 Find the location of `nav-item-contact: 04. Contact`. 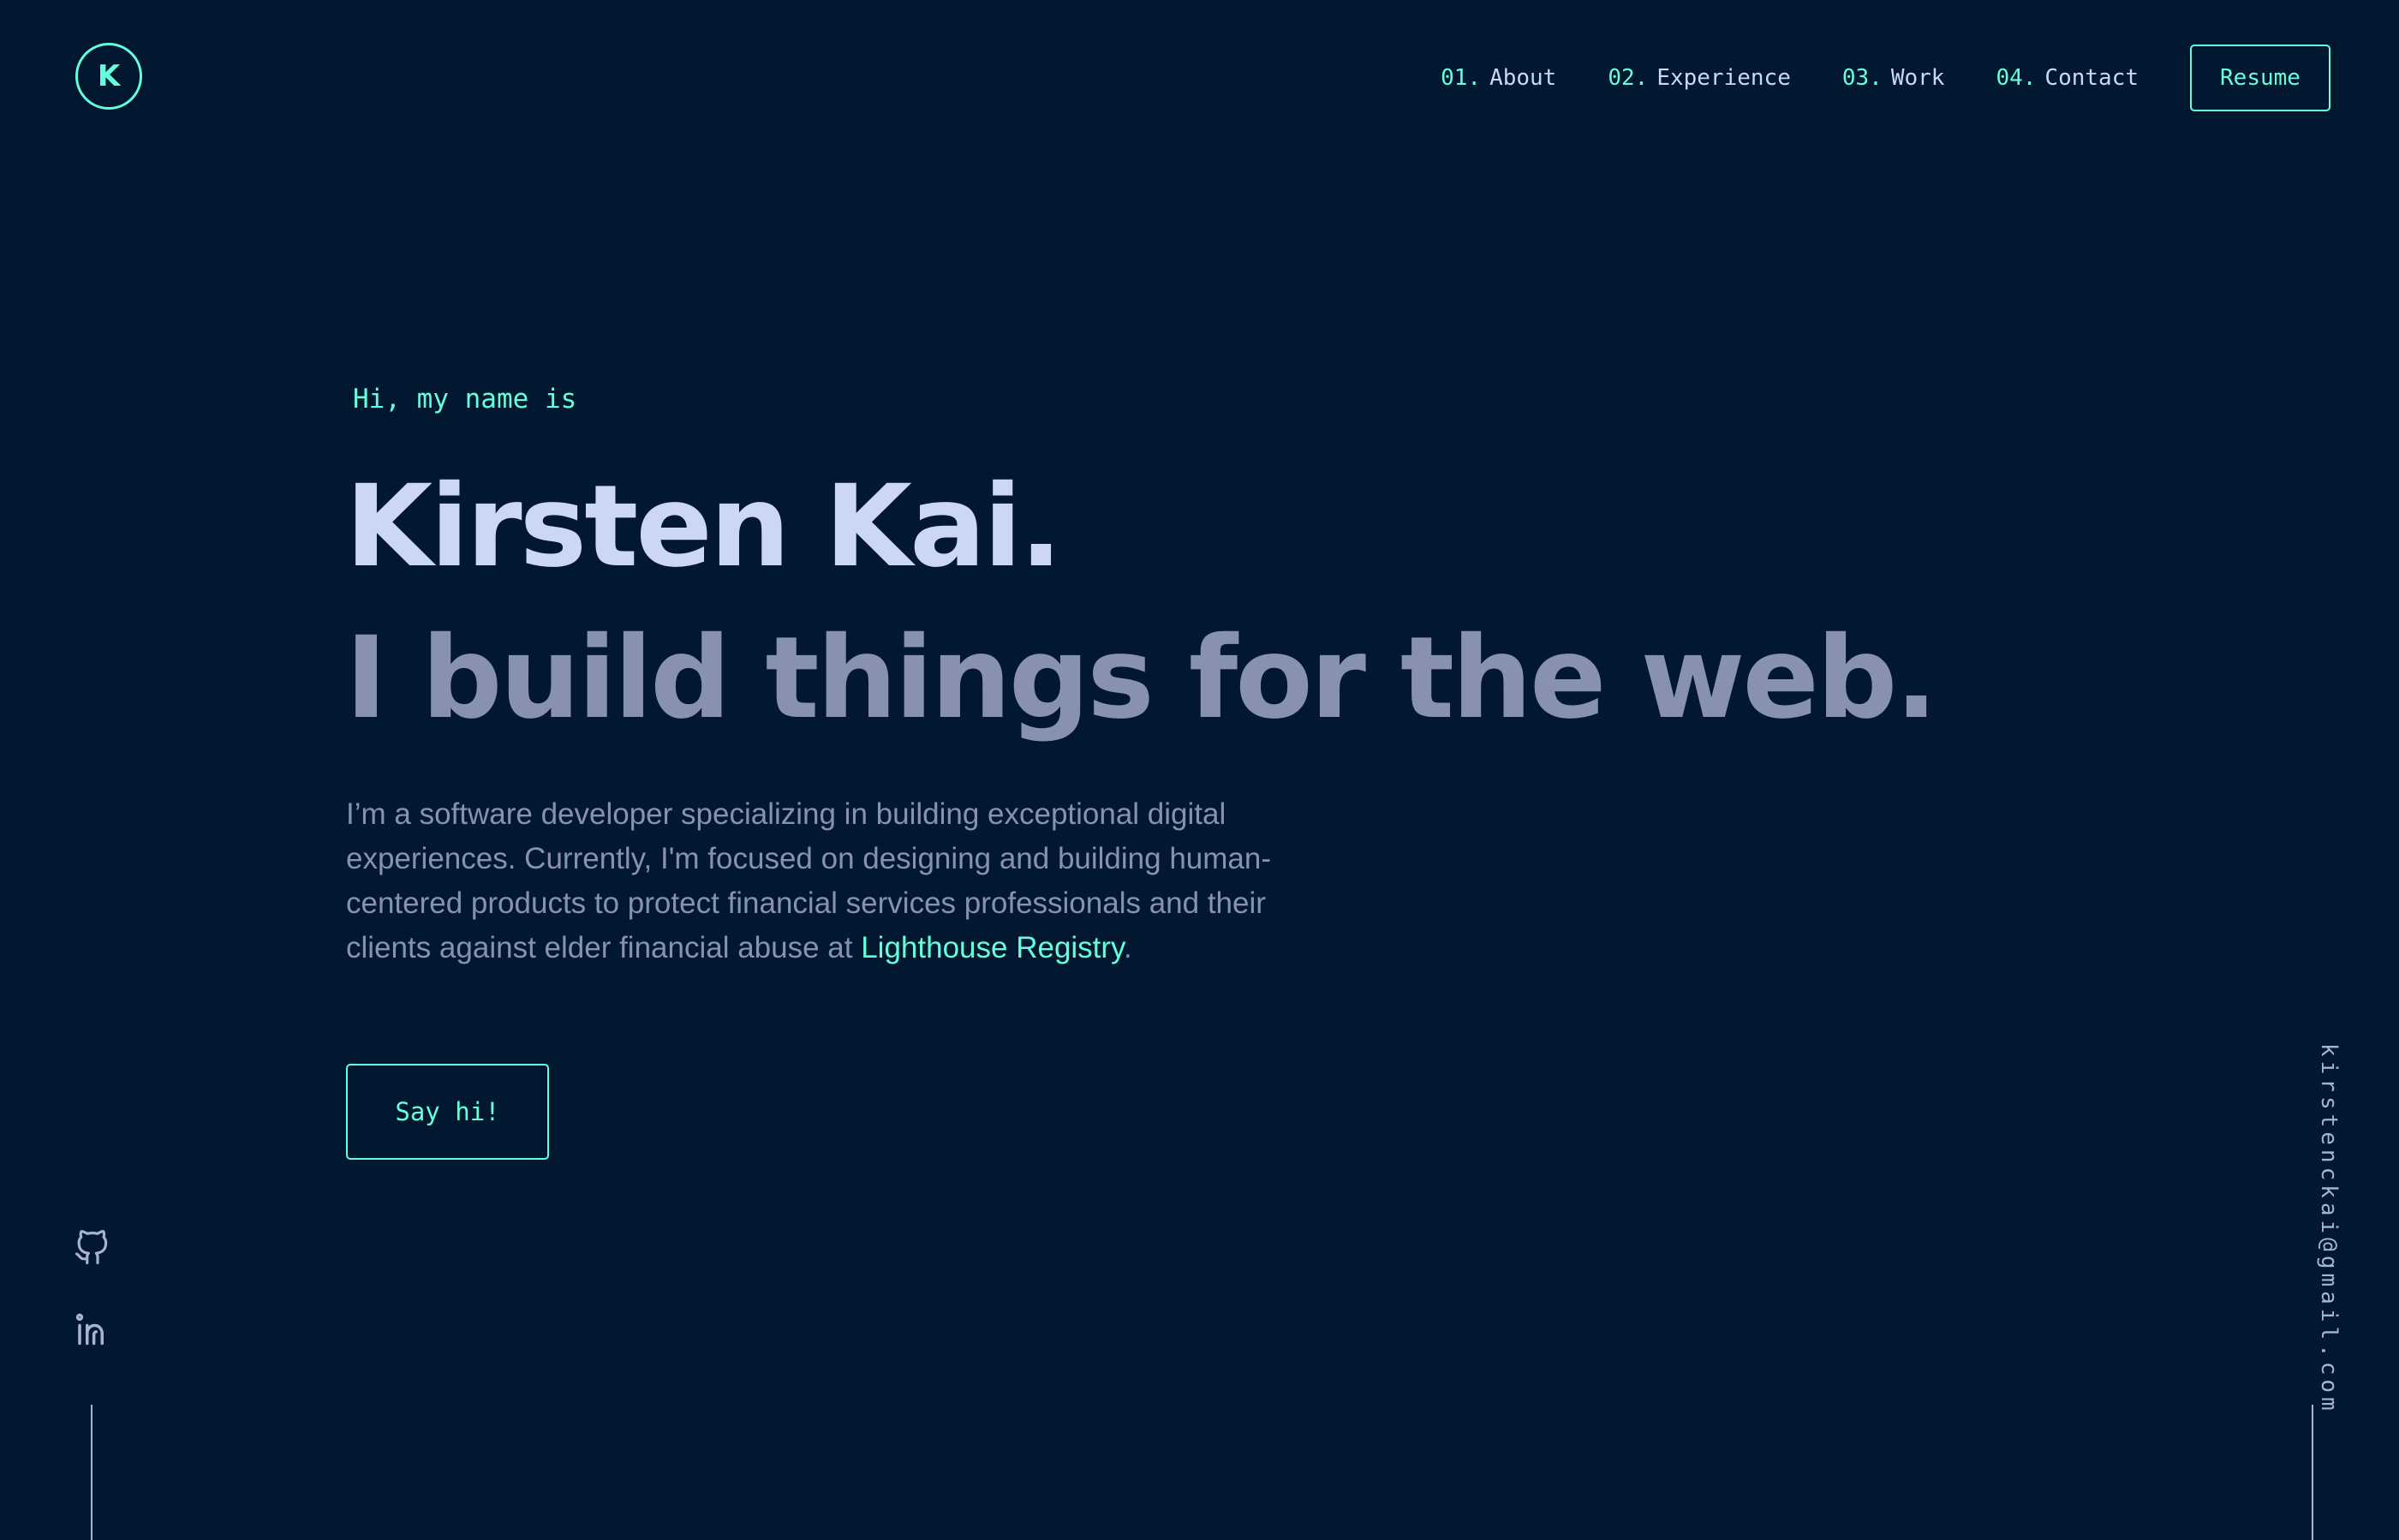

nav-item-contact: 04. Contact is located at coordinates (2067, 78).